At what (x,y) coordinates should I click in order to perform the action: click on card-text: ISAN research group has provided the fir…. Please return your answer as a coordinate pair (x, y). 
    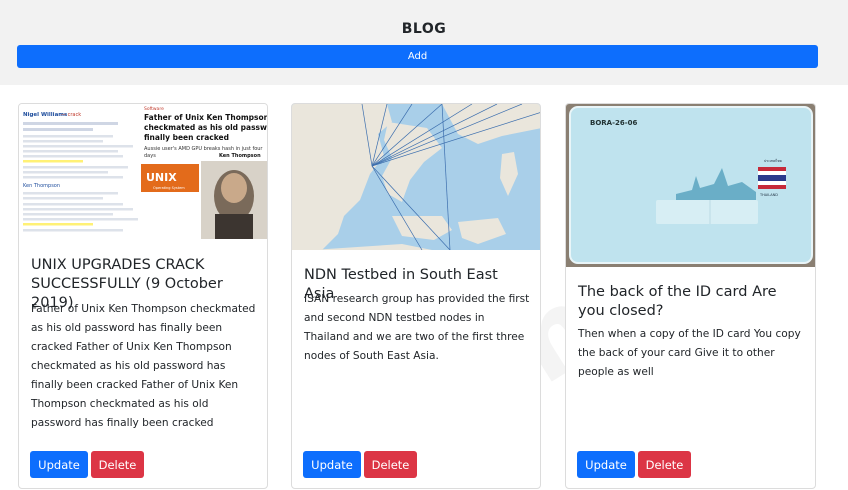
    Looking at the image, I should click on (417, 327).